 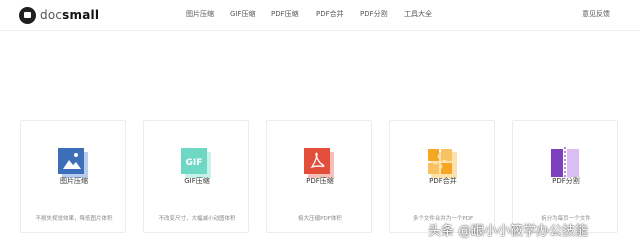 I want to click on nav-tools: 工具大全, so click(x=418, y=14).